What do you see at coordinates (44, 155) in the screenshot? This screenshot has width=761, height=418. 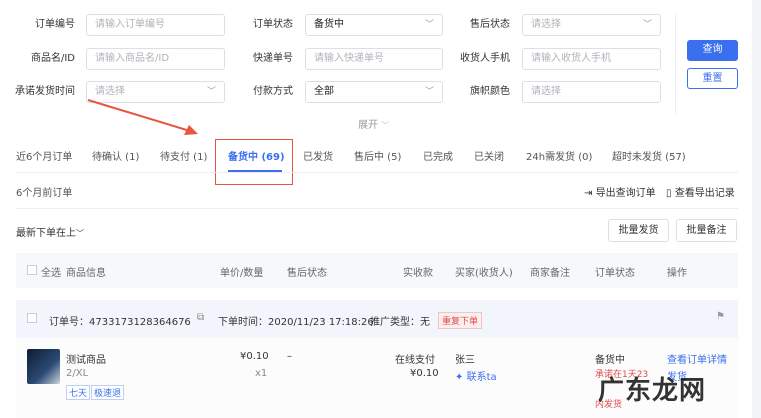 I see `tab-recent-6-months: 近6个月订单` at bounding box center [44, 155].